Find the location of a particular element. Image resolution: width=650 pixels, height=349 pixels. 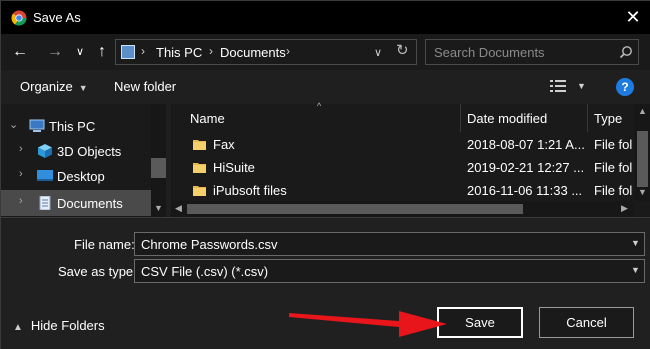

organize-label: Organize is located at coordinates (46, 86).